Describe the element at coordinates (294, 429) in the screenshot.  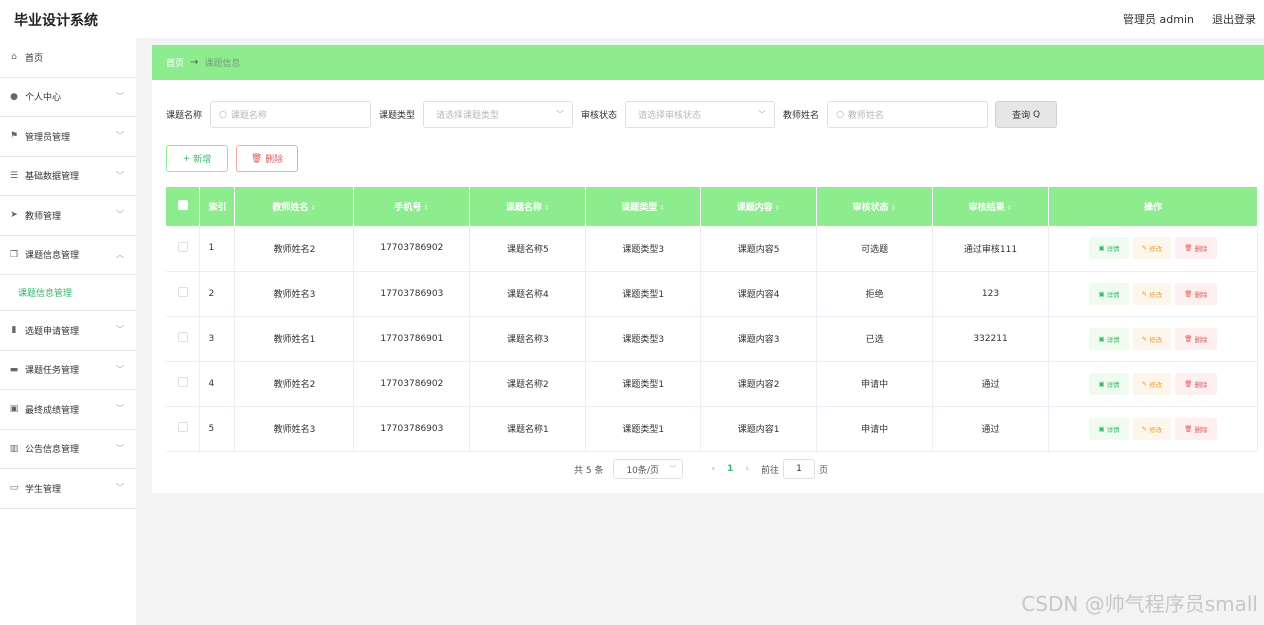
I see `cell-teacher: 教师姓名3` at that location.